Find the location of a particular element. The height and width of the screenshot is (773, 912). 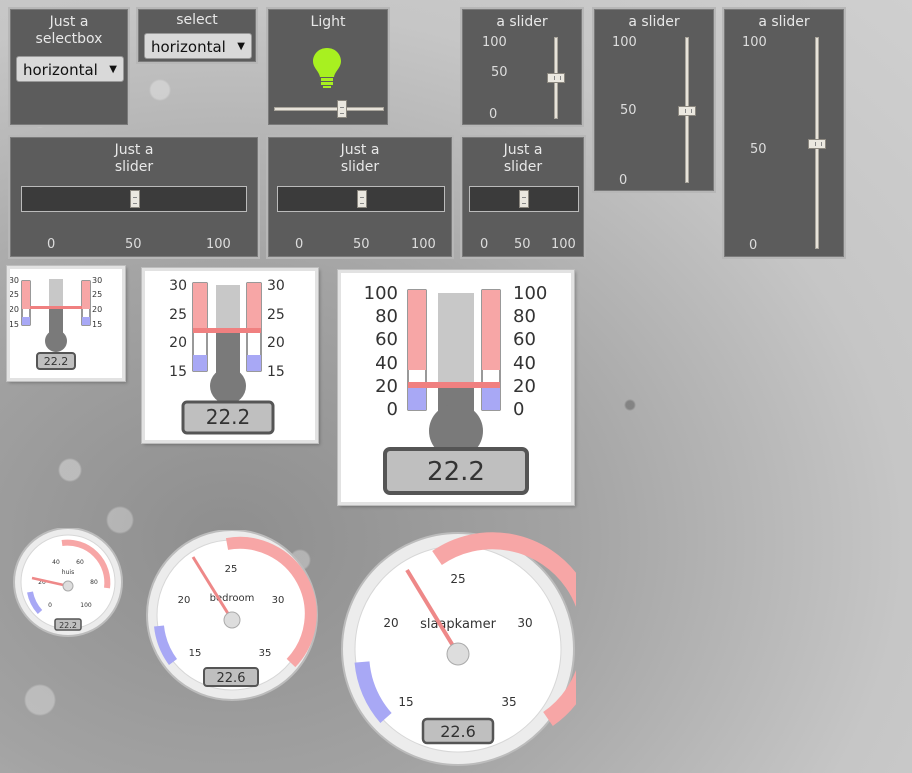

vslider-panel-2: a slider 100 50 0 is located at coordinates (654, 100).